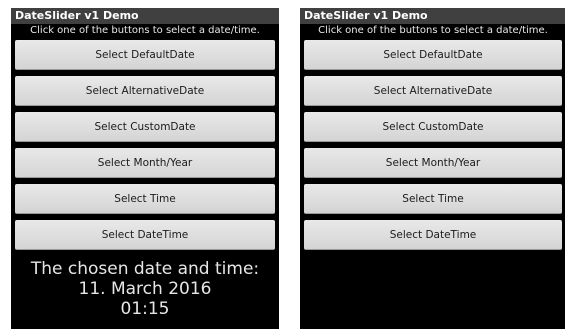 The image size is (565, 329). I want to click on result-heading: The chosen date and time:, so click(145, 269).